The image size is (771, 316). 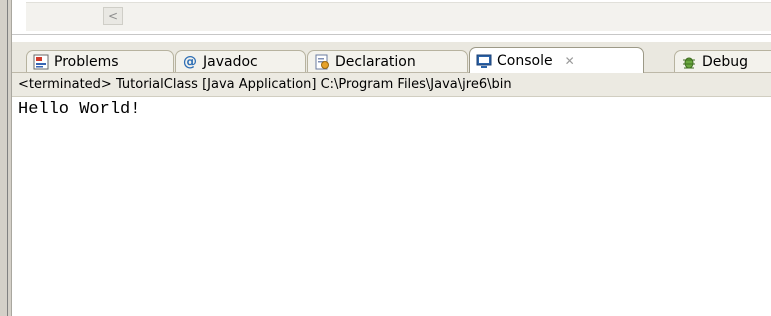 I want to click on tab-debug: Debug, so click(x=722, y=61).